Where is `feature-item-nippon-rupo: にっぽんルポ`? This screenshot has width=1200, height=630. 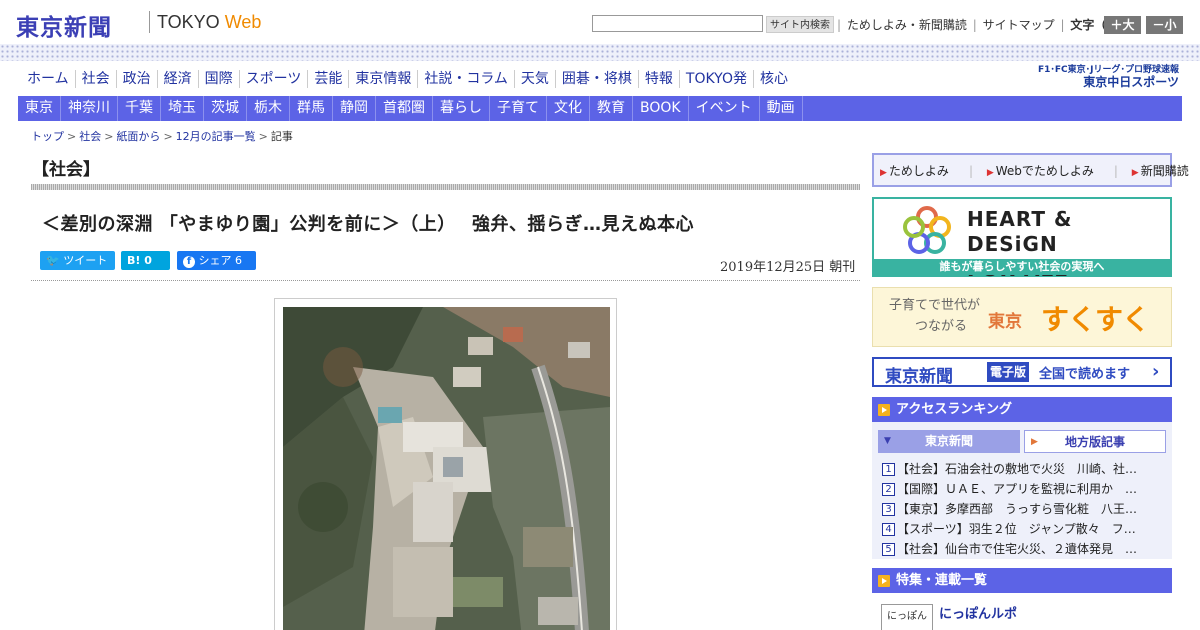
feature-item-nippon-rupo: にっぽんルポ is located at coordinates (978, 612).